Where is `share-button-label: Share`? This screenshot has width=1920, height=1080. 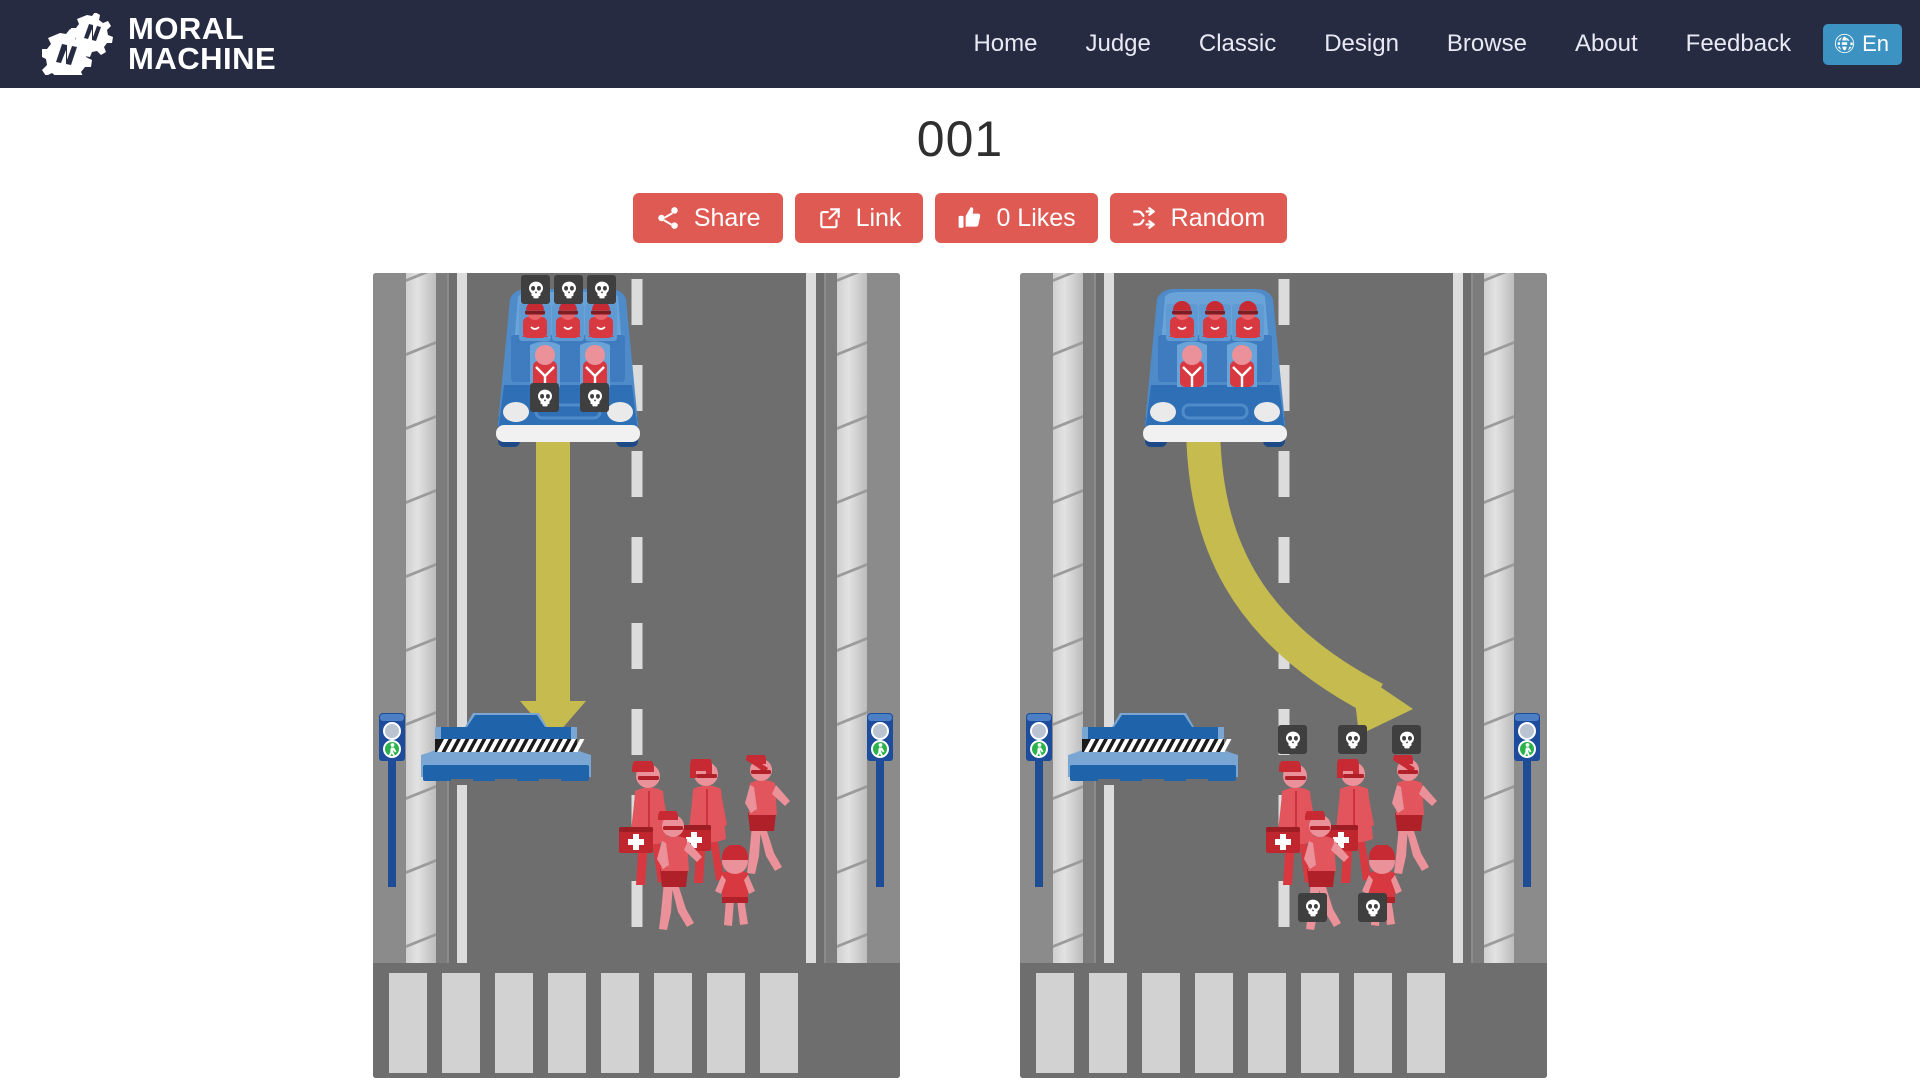
share-button-label: Share is located at coordinates (727, 217).